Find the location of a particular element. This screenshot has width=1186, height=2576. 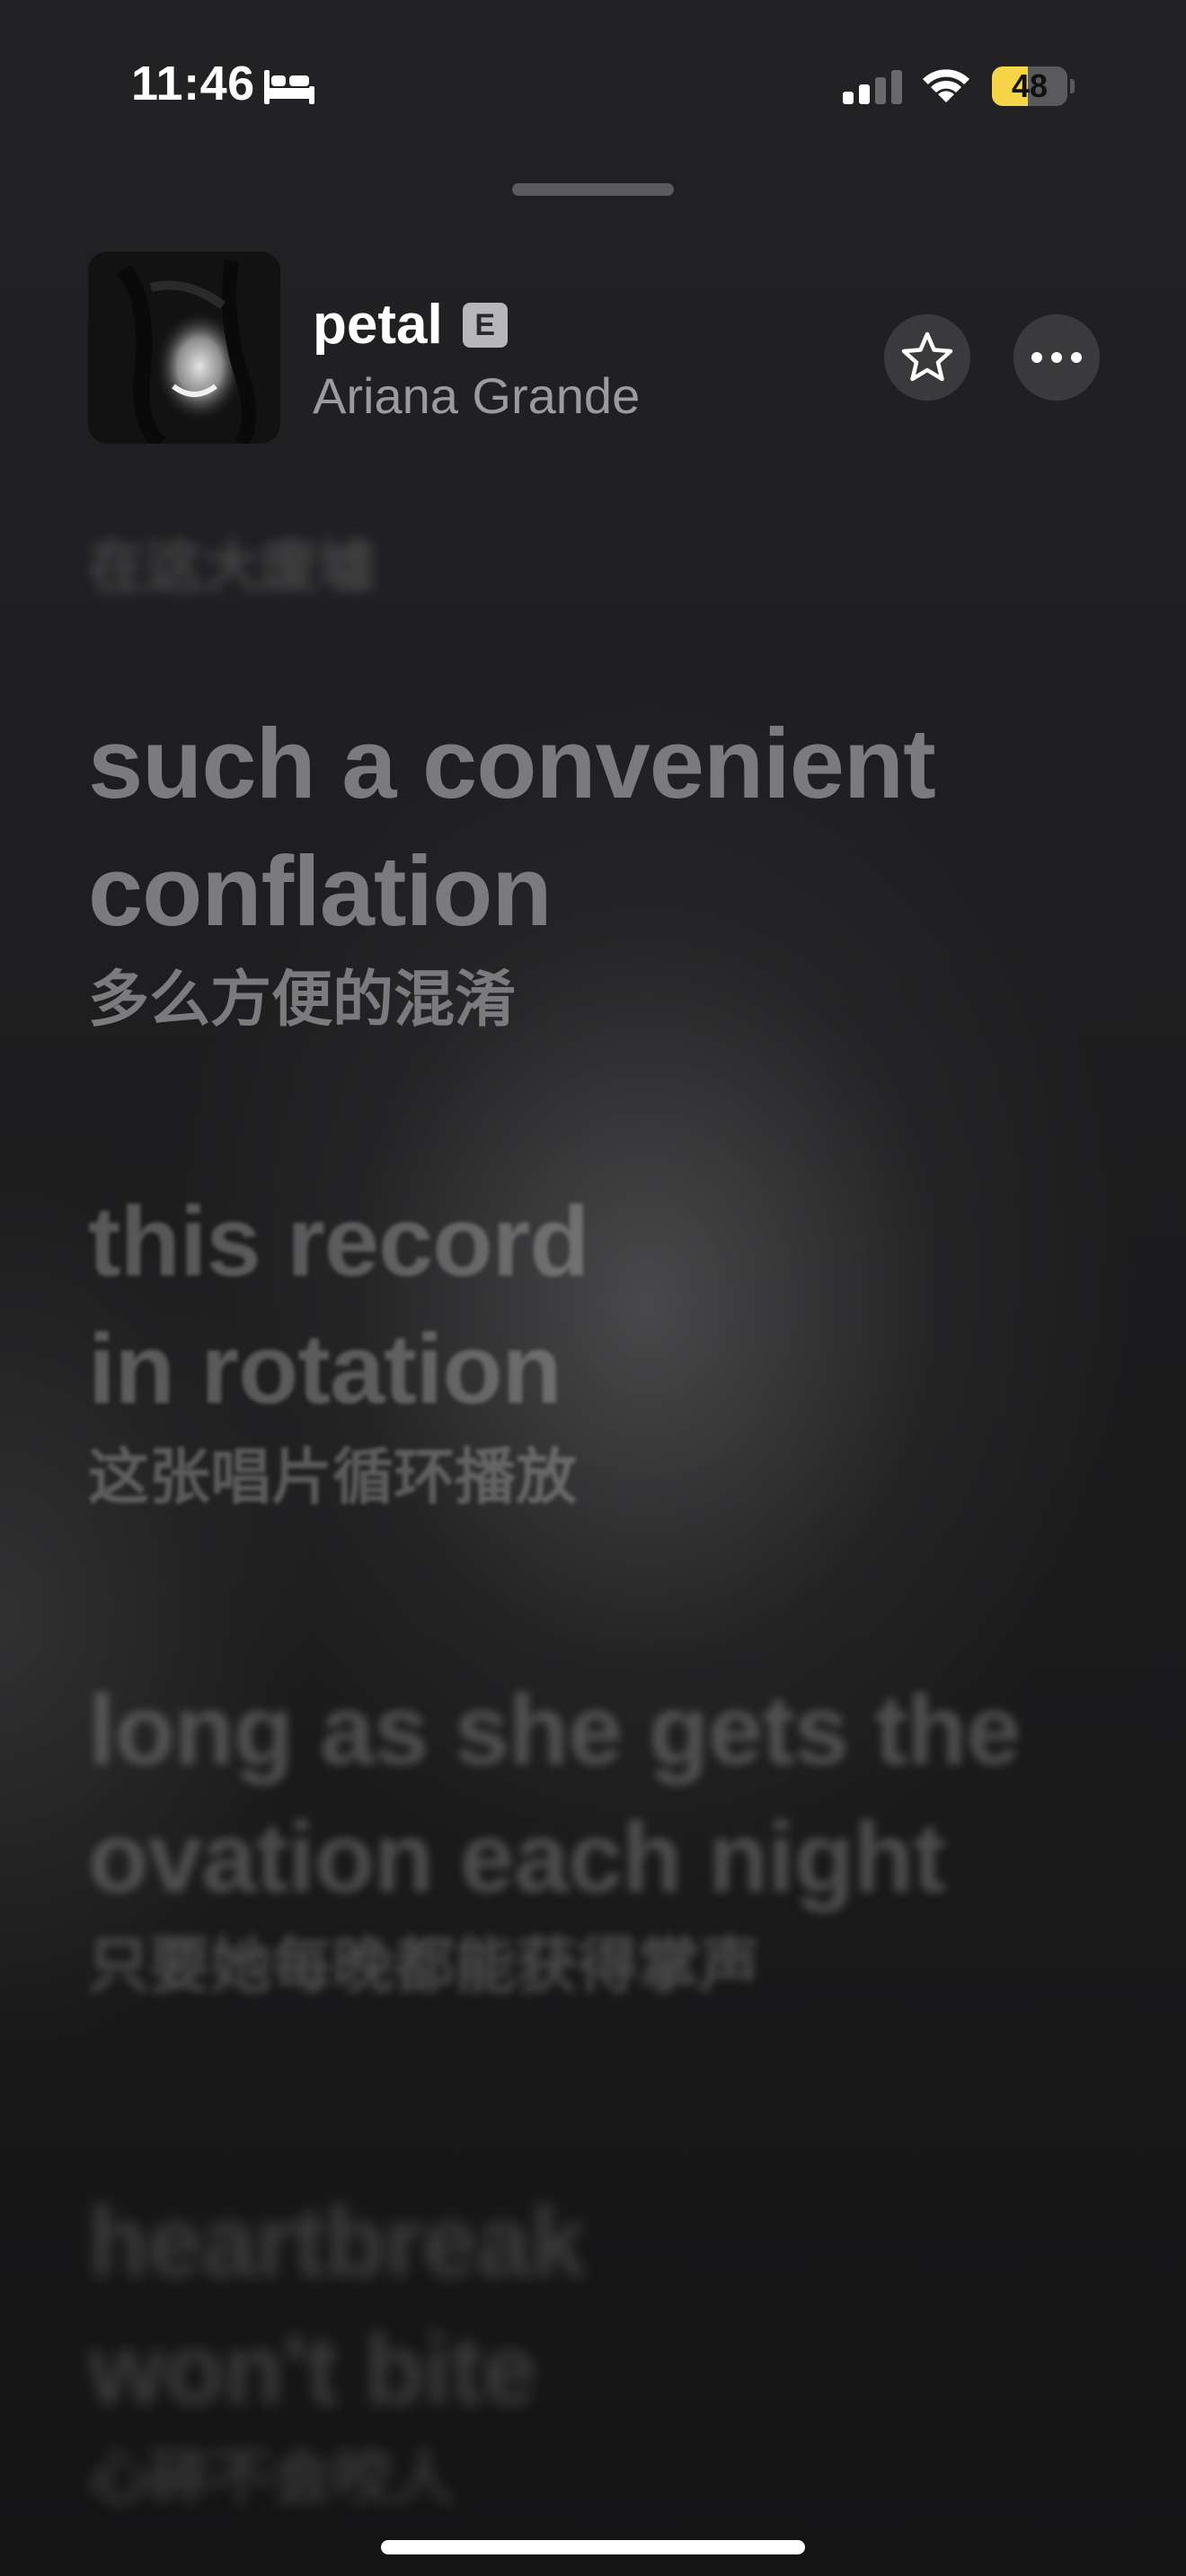

sheet-grabber is located at coordinates (593, 189).